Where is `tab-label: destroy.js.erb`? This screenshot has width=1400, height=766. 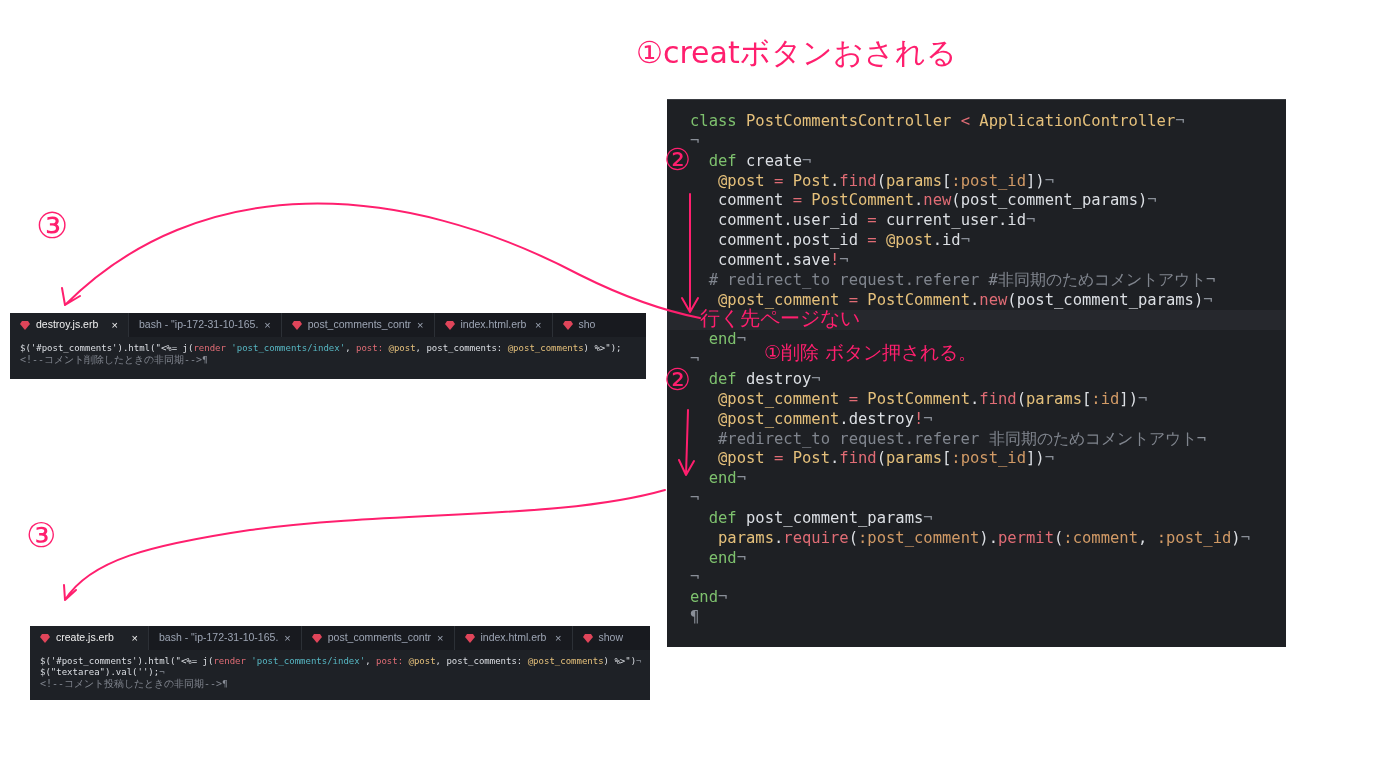
tab-label: destroy.js.erb is located at coordinates (68, 325).